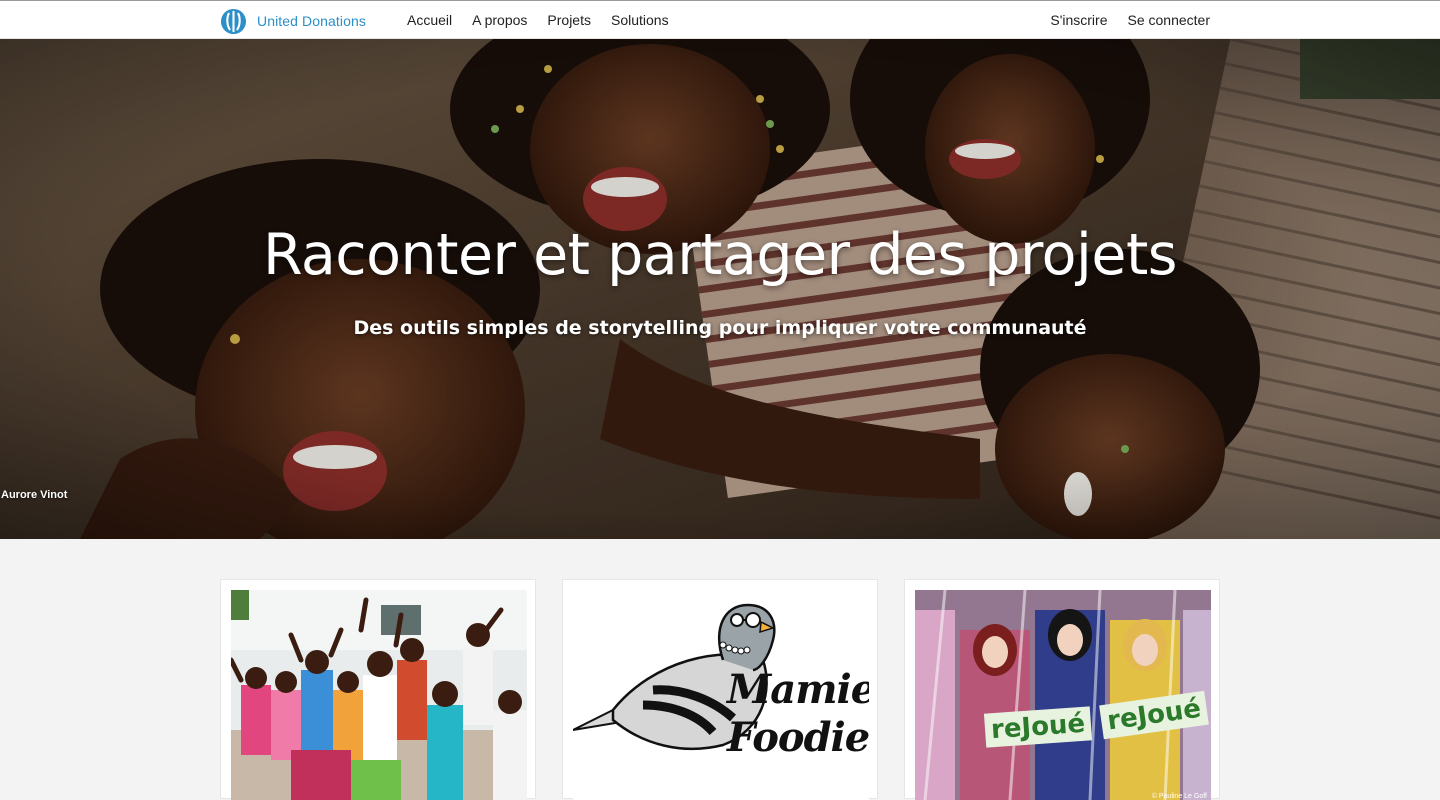  What do you see at coordinates (34, 495) in the screenshot?
I see `photo-credit: Aurore Vinot` at bounding box center [34, 495].